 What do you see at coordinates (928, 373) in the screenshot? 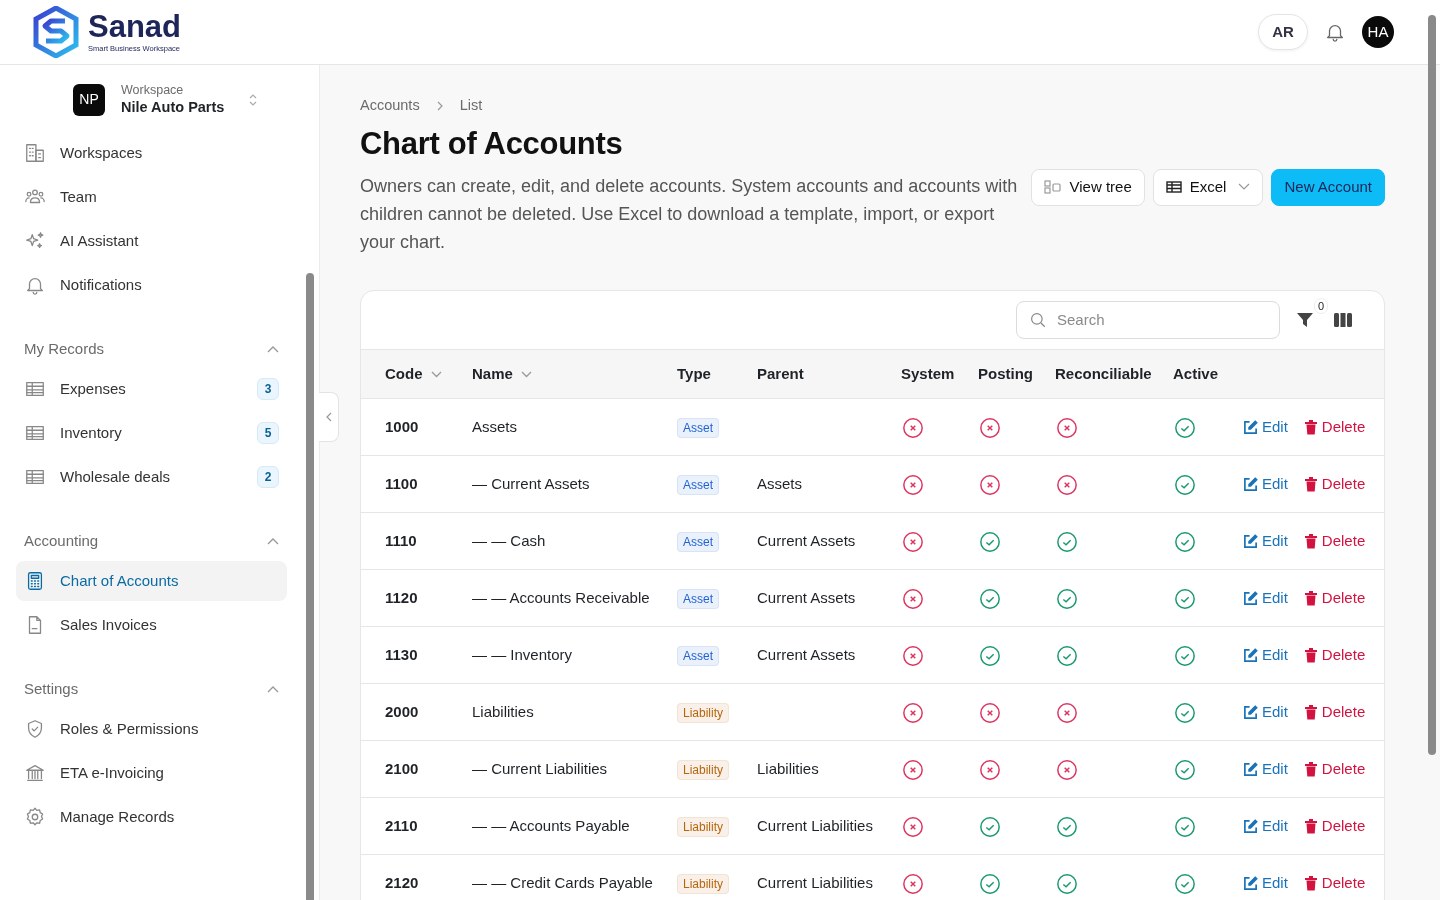
I see `column-header: System` at bounding box center [928, 373].